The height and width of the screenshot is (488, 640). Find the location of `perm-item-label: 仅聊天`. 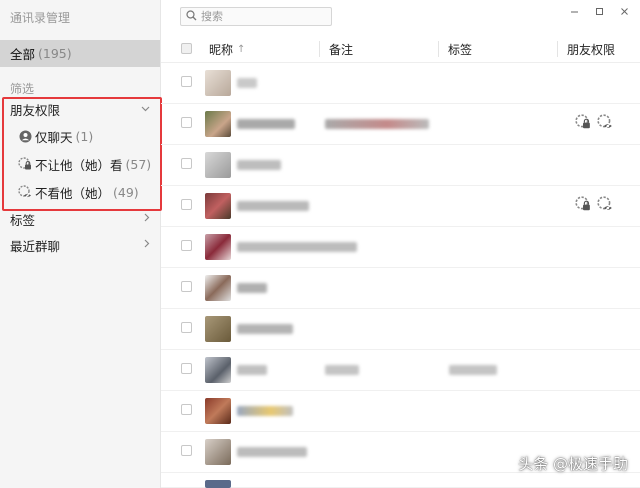

perm-item-label: 仅聊天 is located at coordinates (54, 137).